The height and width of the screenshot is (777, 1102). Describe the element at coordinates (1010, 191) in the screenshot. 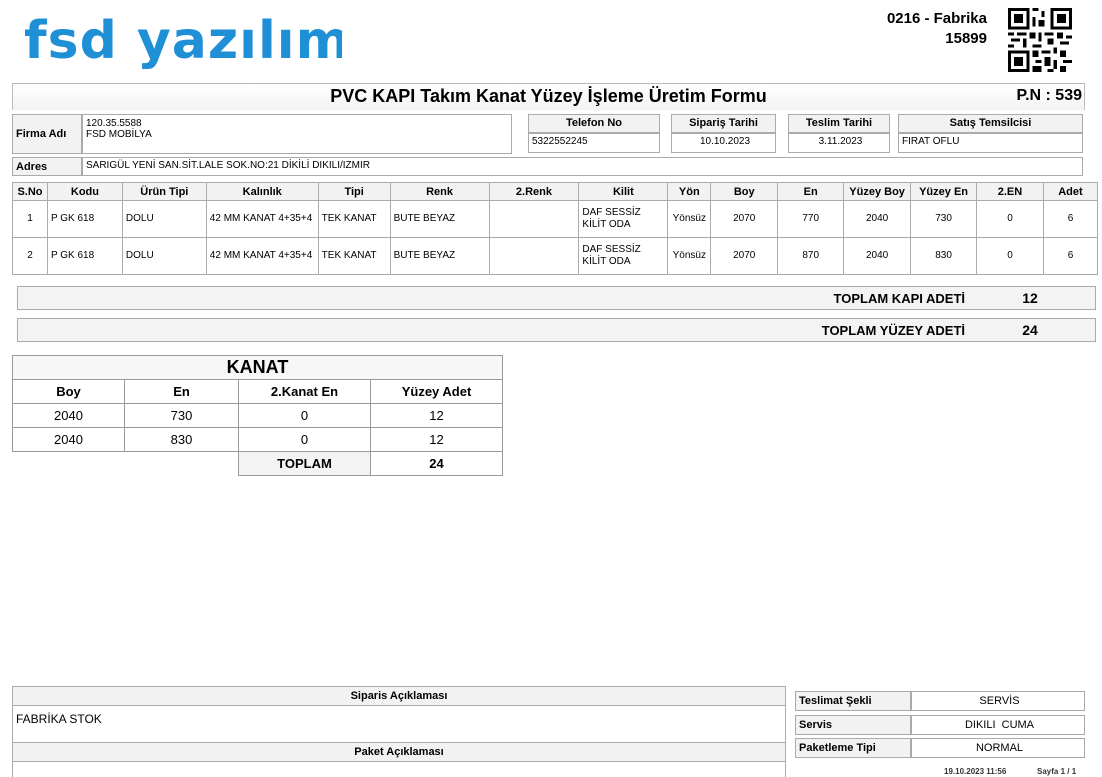

I see `column-header: 2.EN` at that location.